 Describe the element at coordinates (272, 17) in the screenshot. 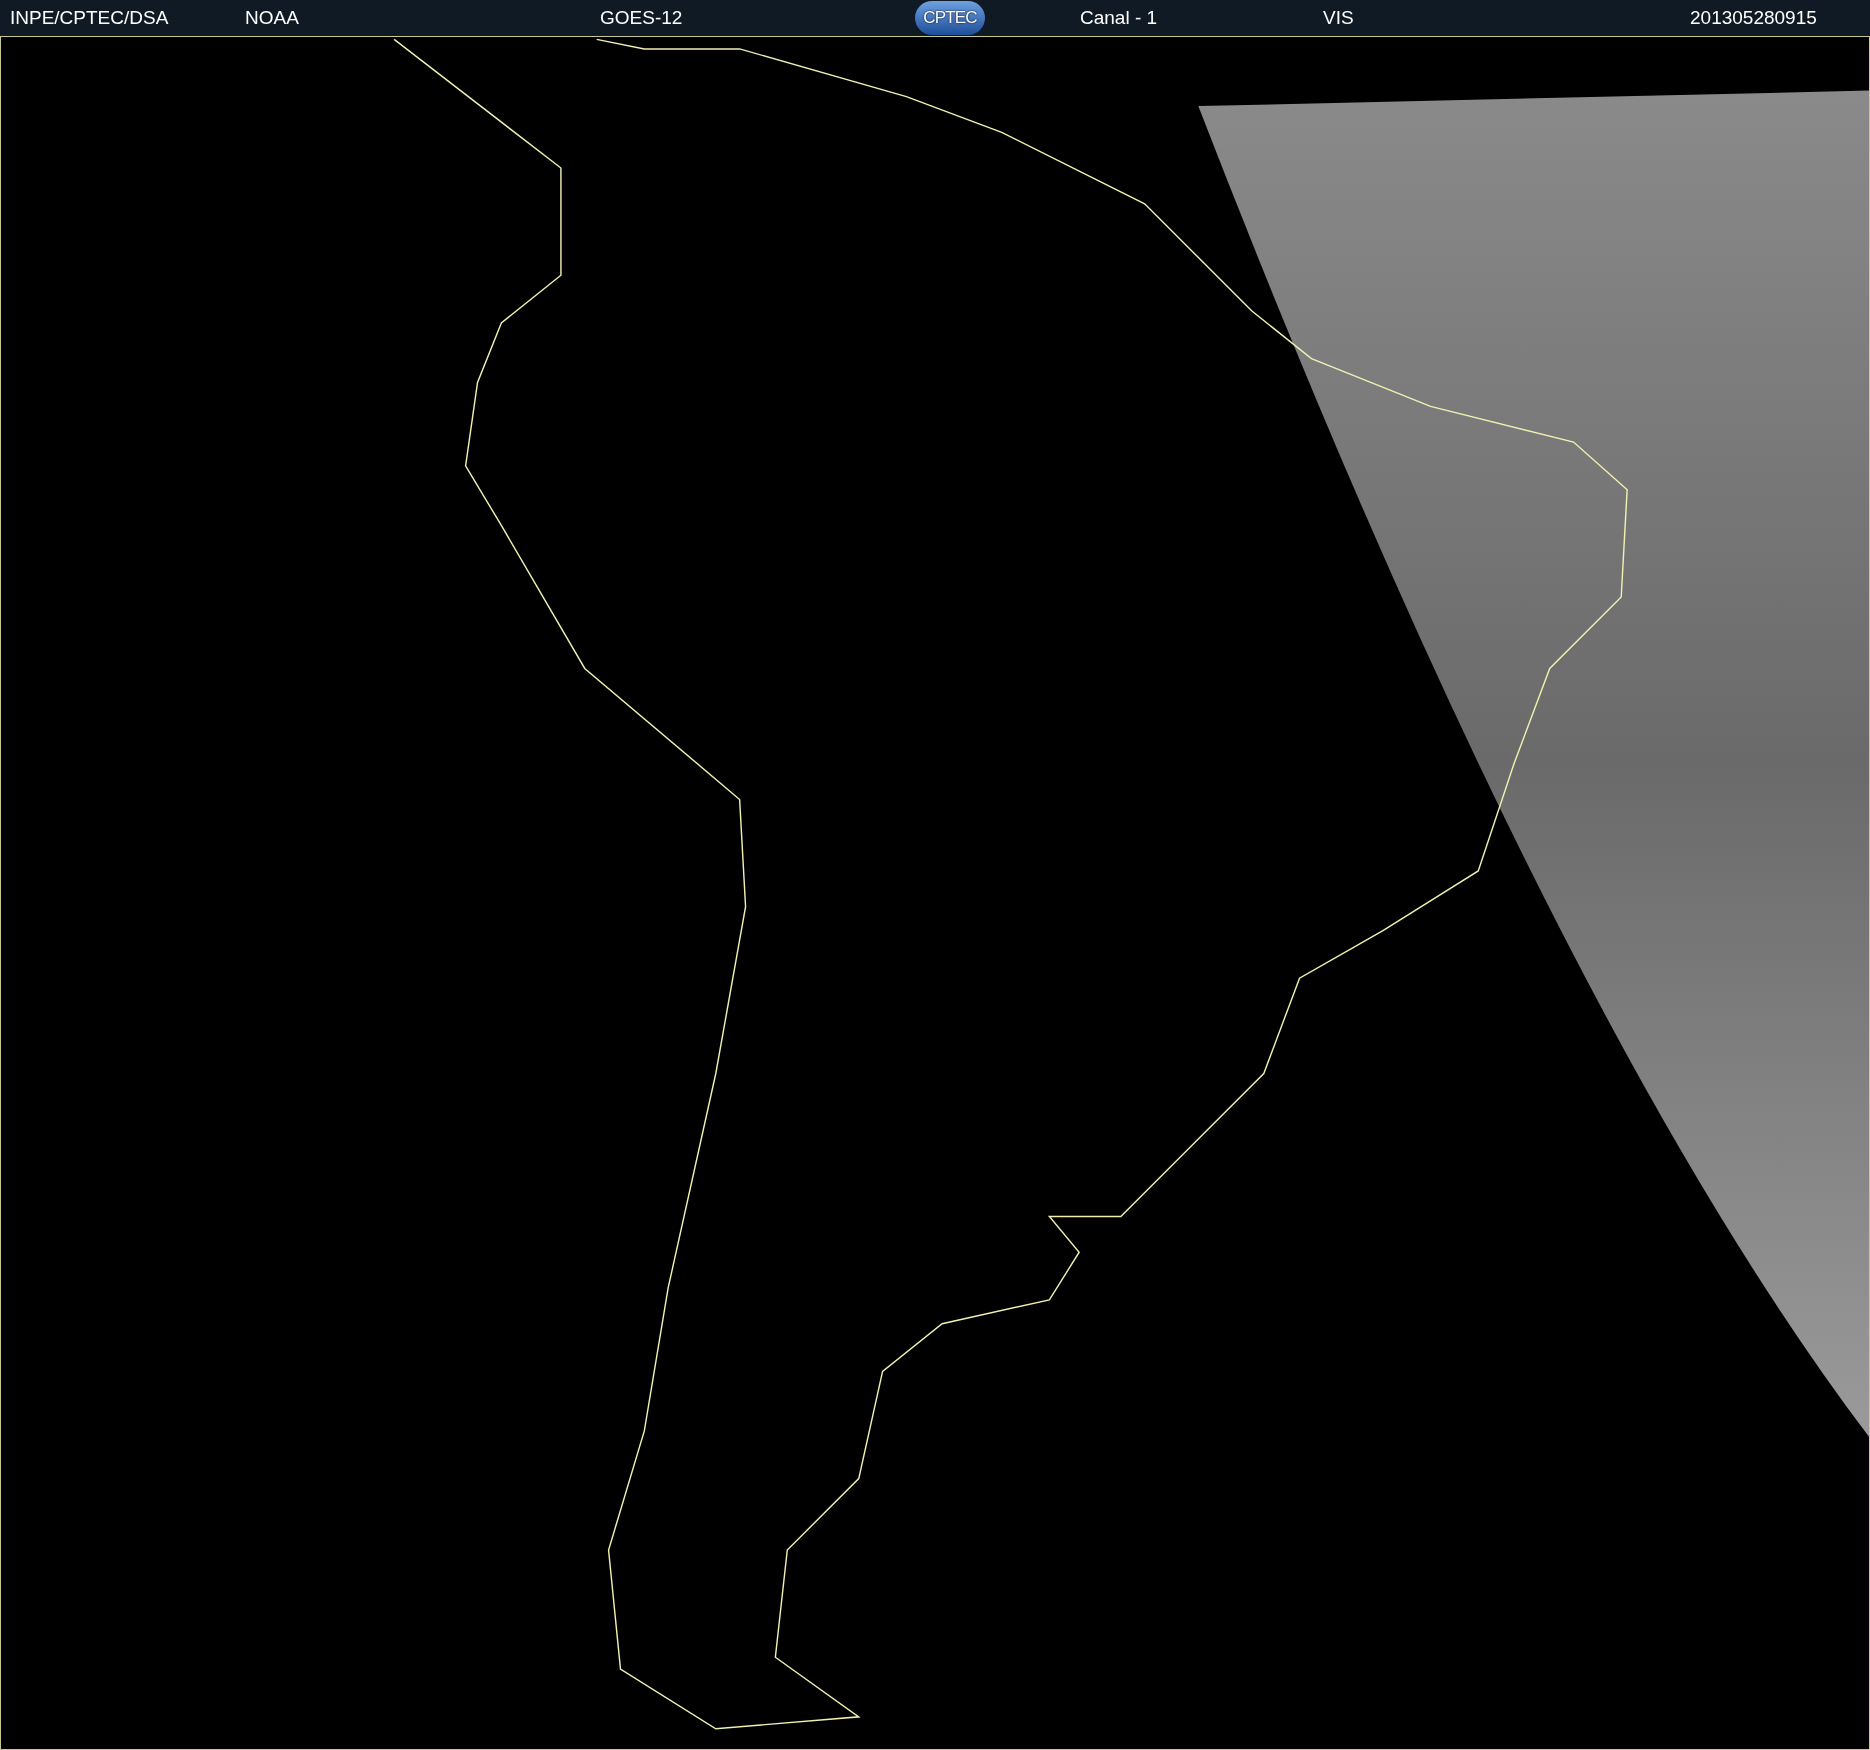

I see `agency-label: NOAA` at that location.